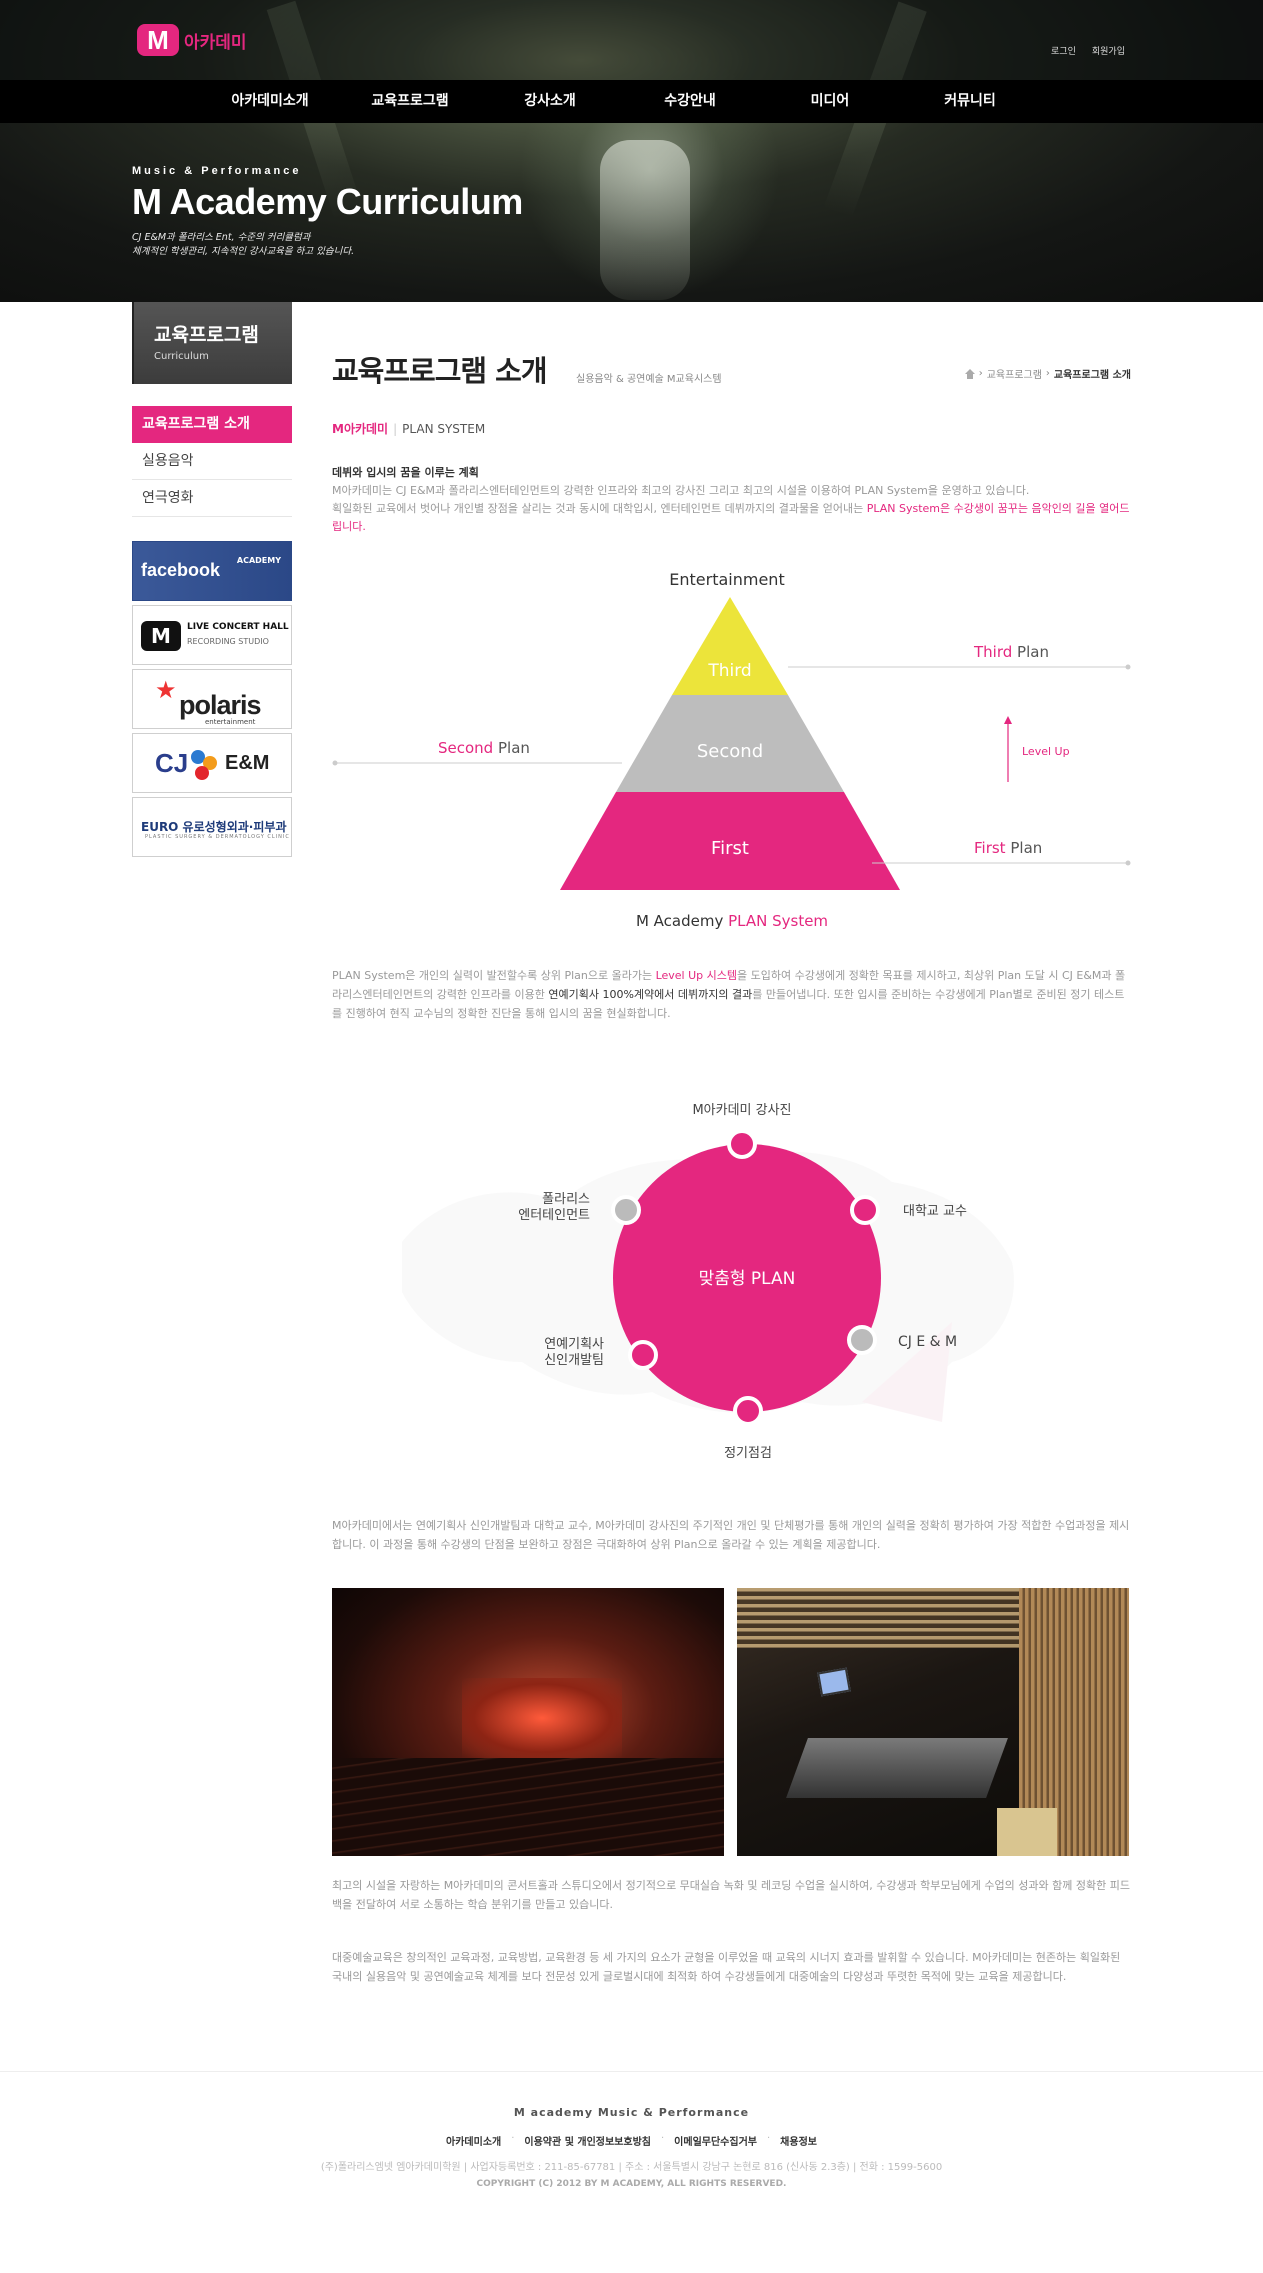 Image resolution: width=1263 pixels, height=2273 pixels. Describe the element at coordinates (158, 40) in the screenshot. I see `logo-mark: M` at that location.